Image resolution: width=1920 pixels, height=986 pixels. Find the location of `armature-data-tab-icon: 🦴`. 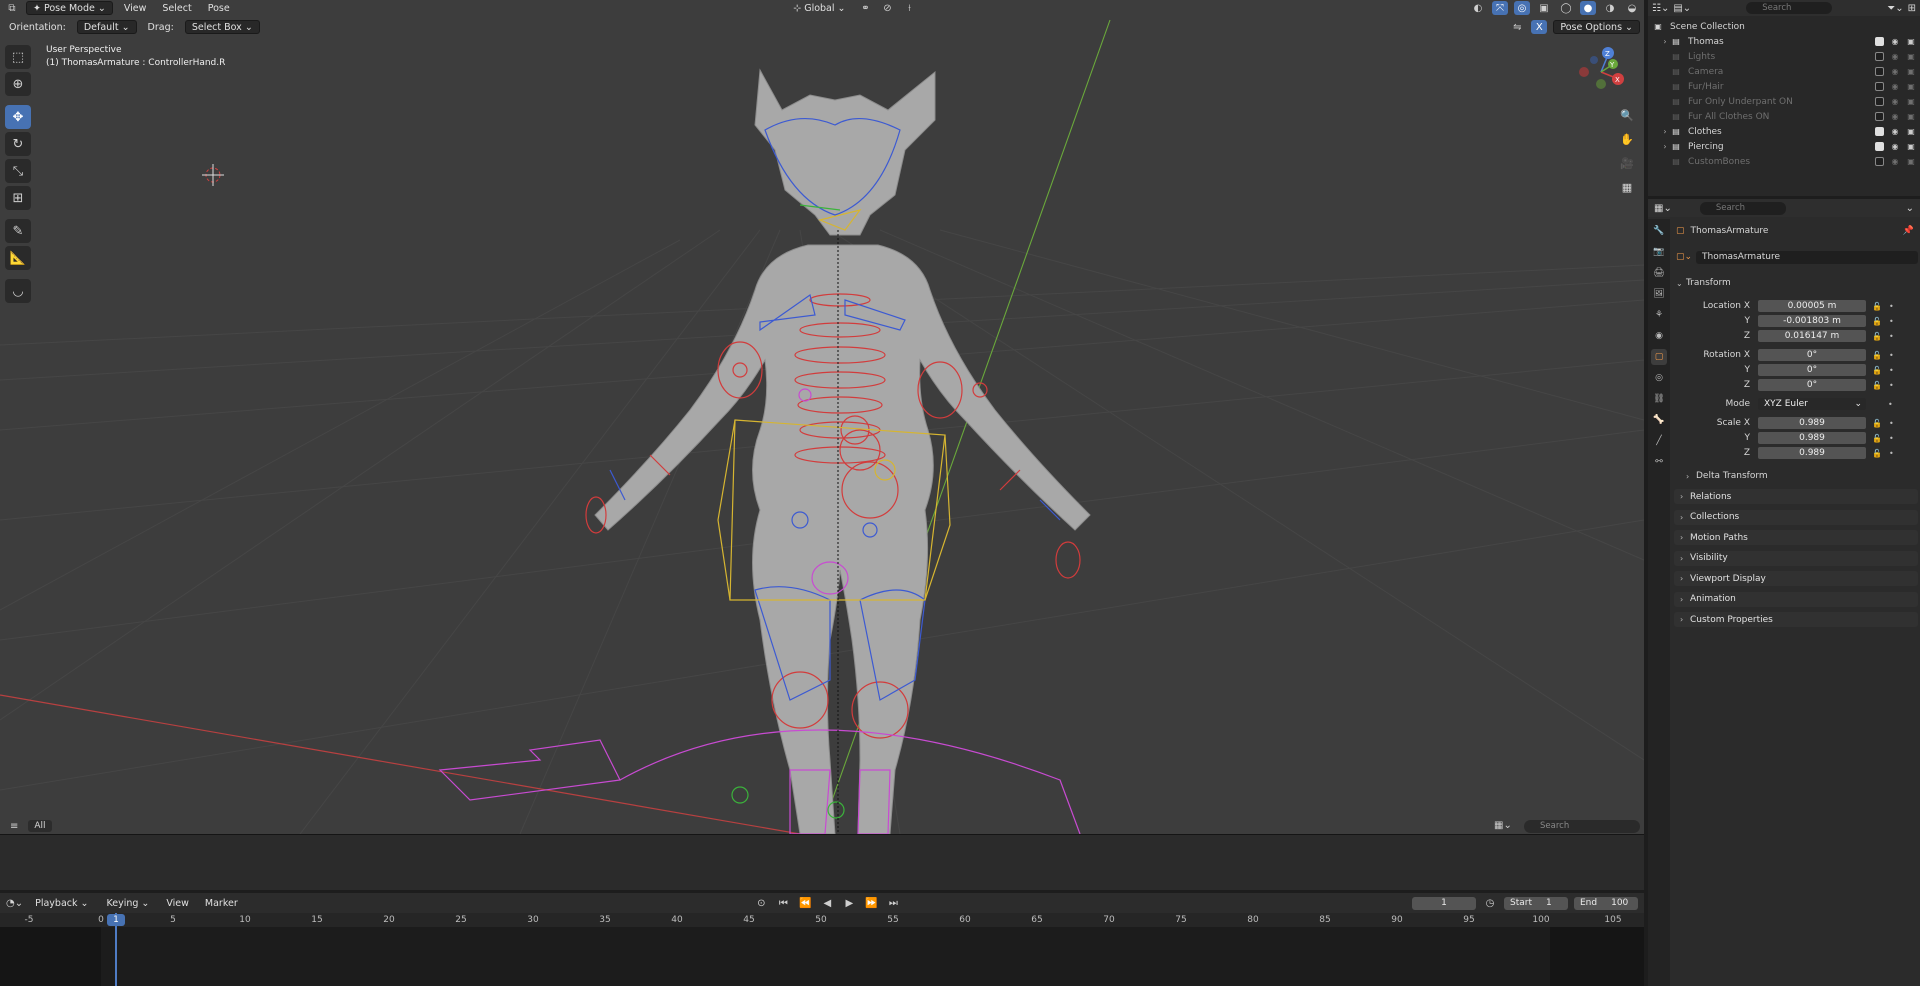

armature-data-tab-icon: 🦴 is located at coordinates (1659, 420).